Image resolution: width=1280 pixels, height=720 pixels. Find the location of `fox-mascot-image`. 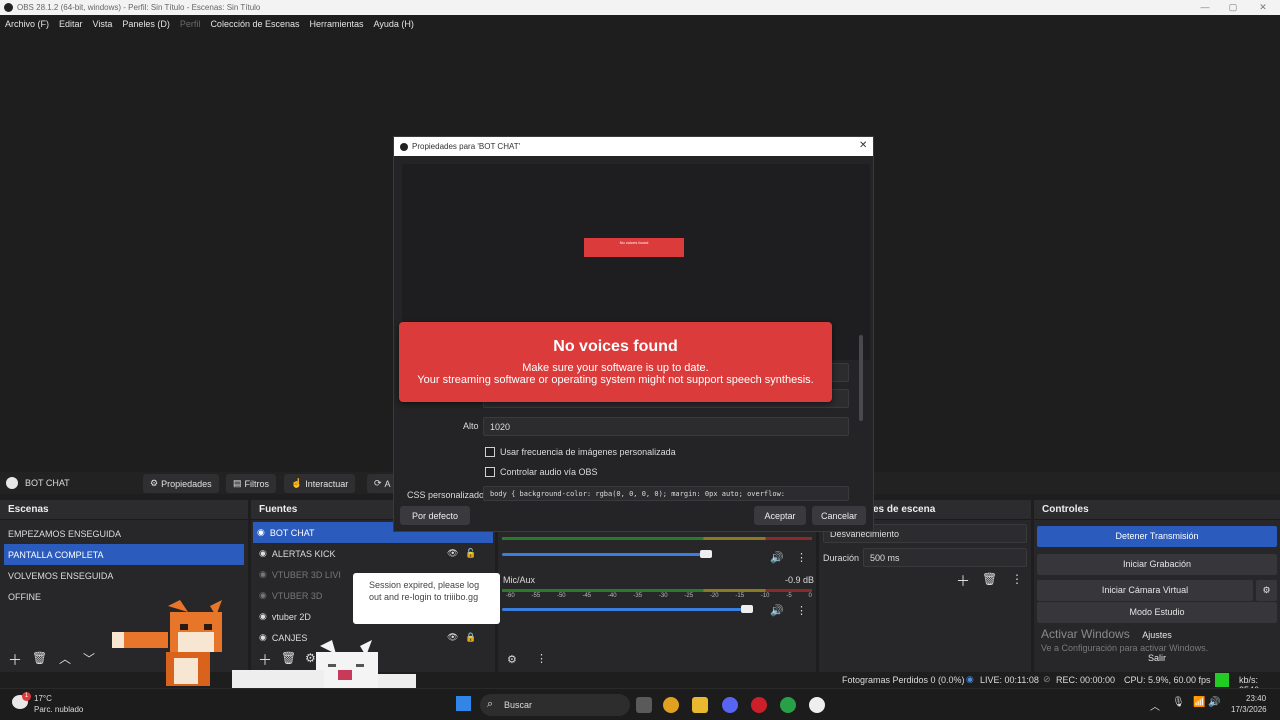

fox-mascot-image is located at coordinates (167, 643).